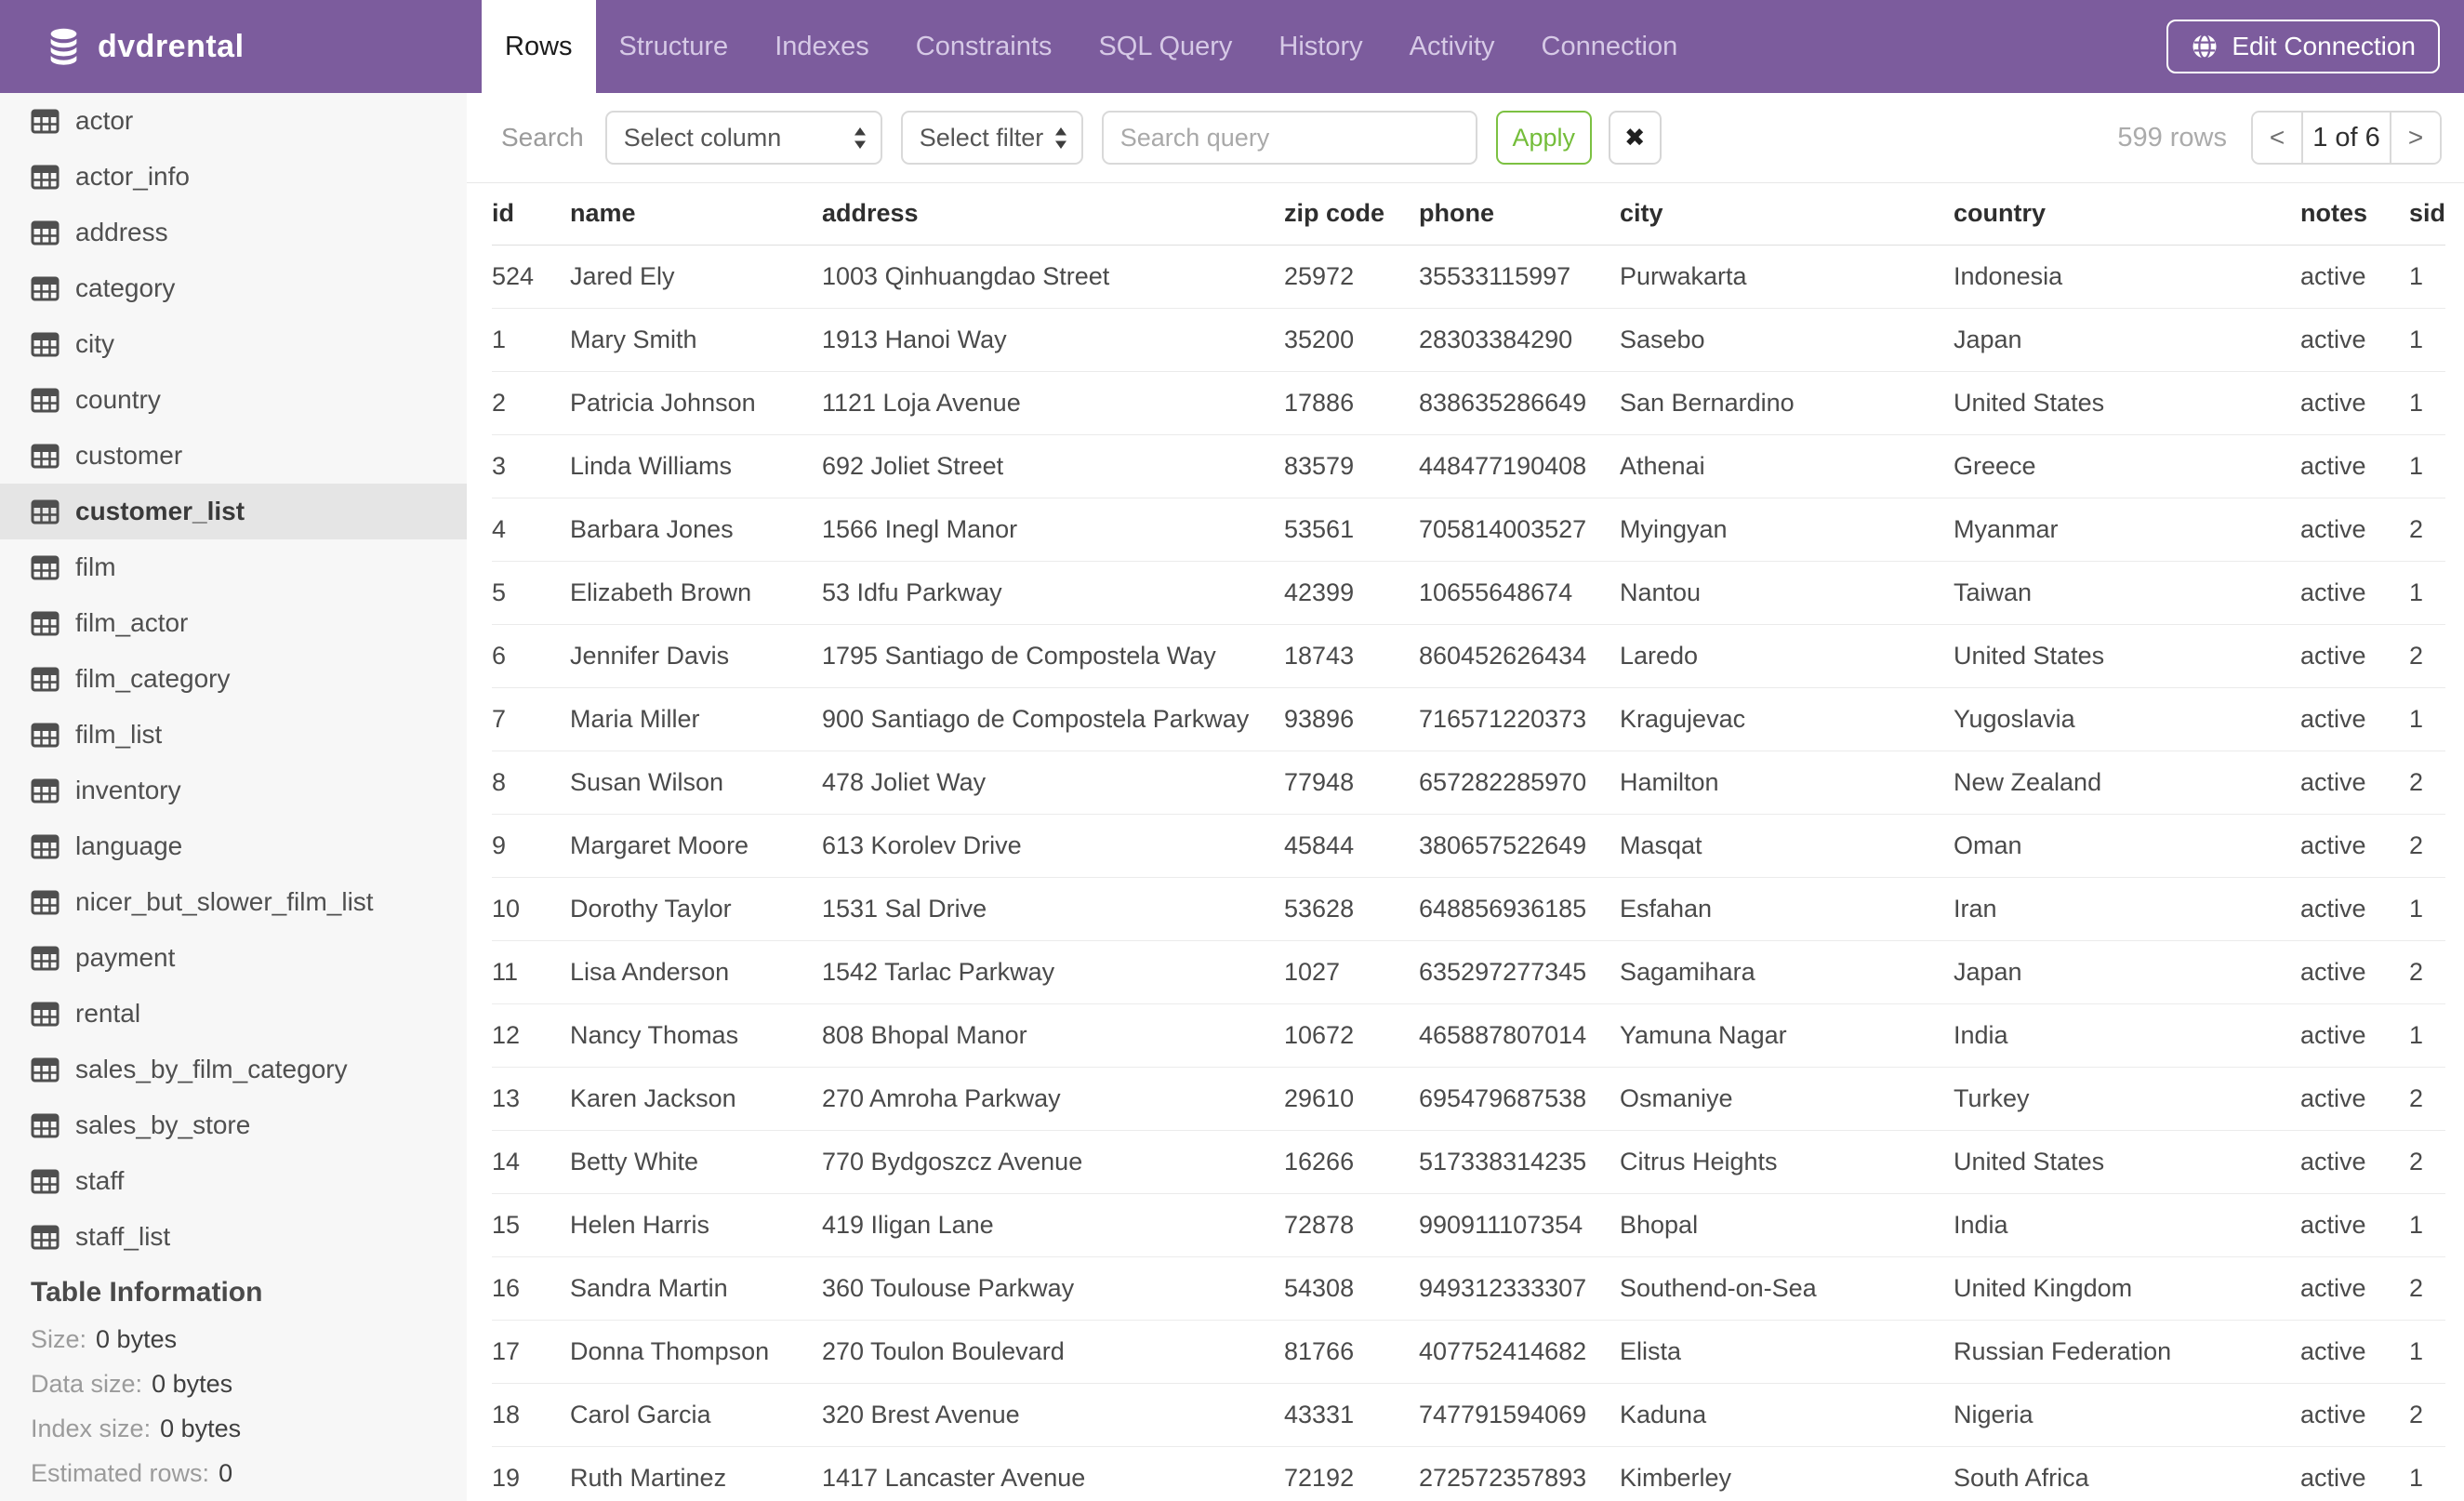  I want to click on cell-name: Karen Jackson, so click(696, 1099).